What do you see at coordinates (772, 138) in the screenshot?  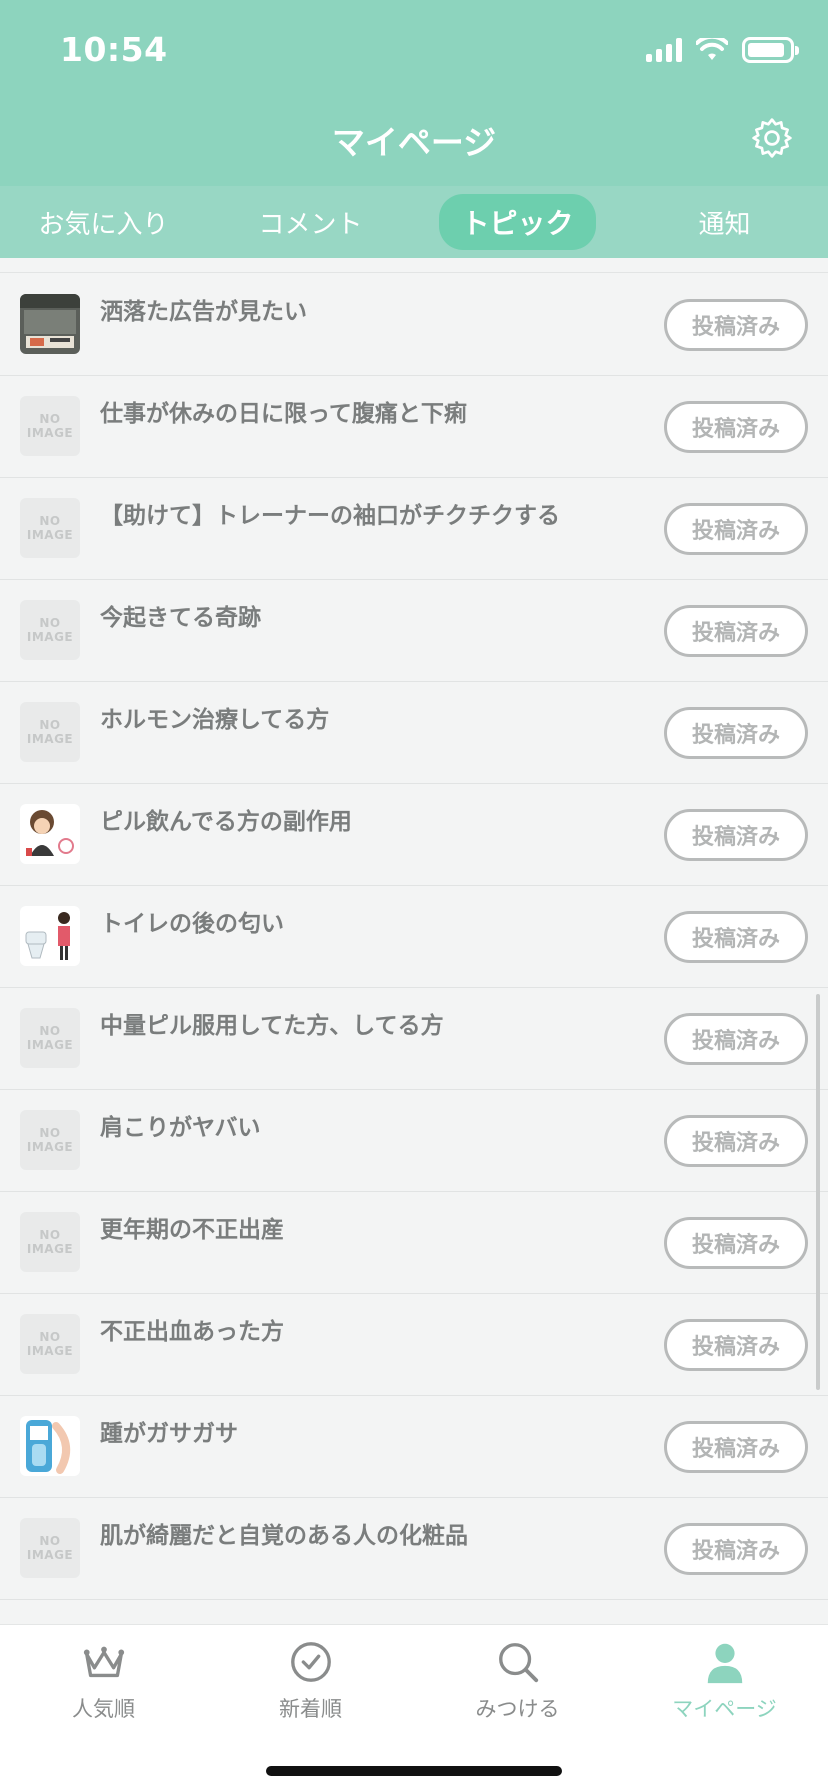 I see `gear-icon` at bounding box center [772, 138].